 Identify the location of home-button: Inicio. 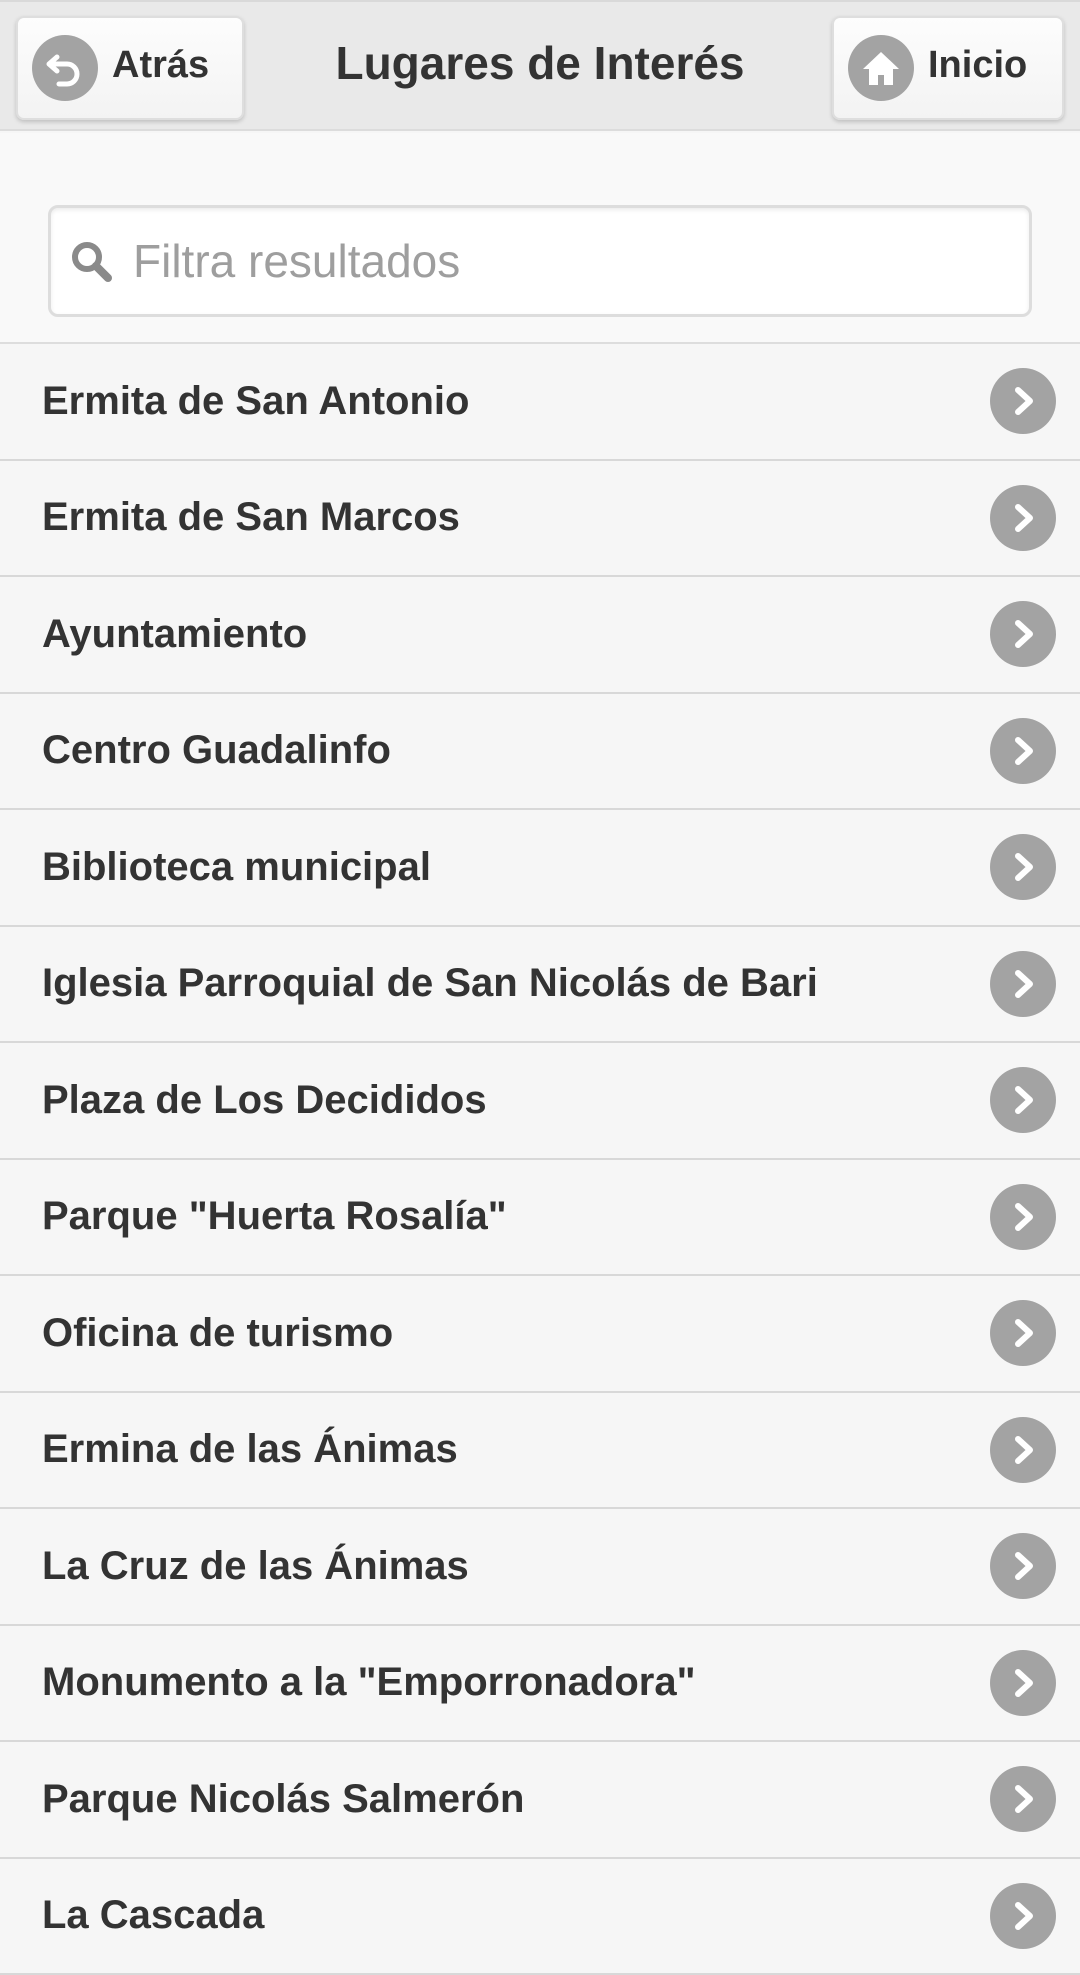
(948, 68).